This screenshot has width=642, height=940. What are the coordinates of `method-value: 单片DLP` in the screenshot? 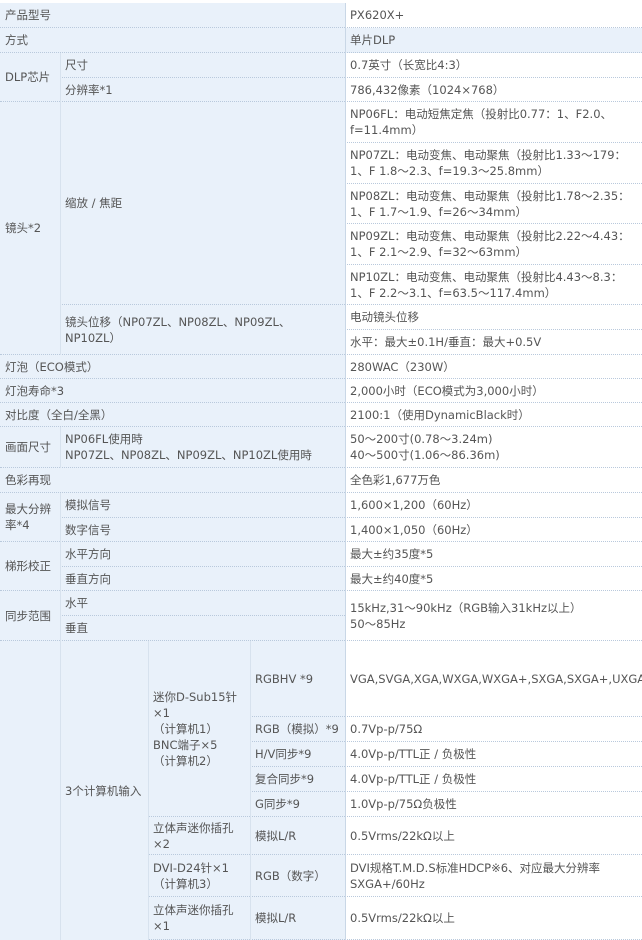 It's located at (493, 40).